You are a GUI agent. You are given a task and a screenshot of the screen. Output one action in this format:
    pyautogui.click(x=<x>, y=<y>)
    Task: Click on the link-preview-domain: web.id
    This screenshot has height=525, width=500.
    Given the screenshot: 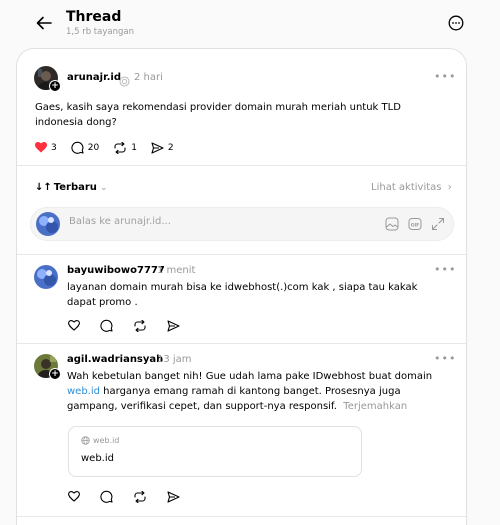 What is the action you would take?
    pyautogui.click(x=100, y=440)
    